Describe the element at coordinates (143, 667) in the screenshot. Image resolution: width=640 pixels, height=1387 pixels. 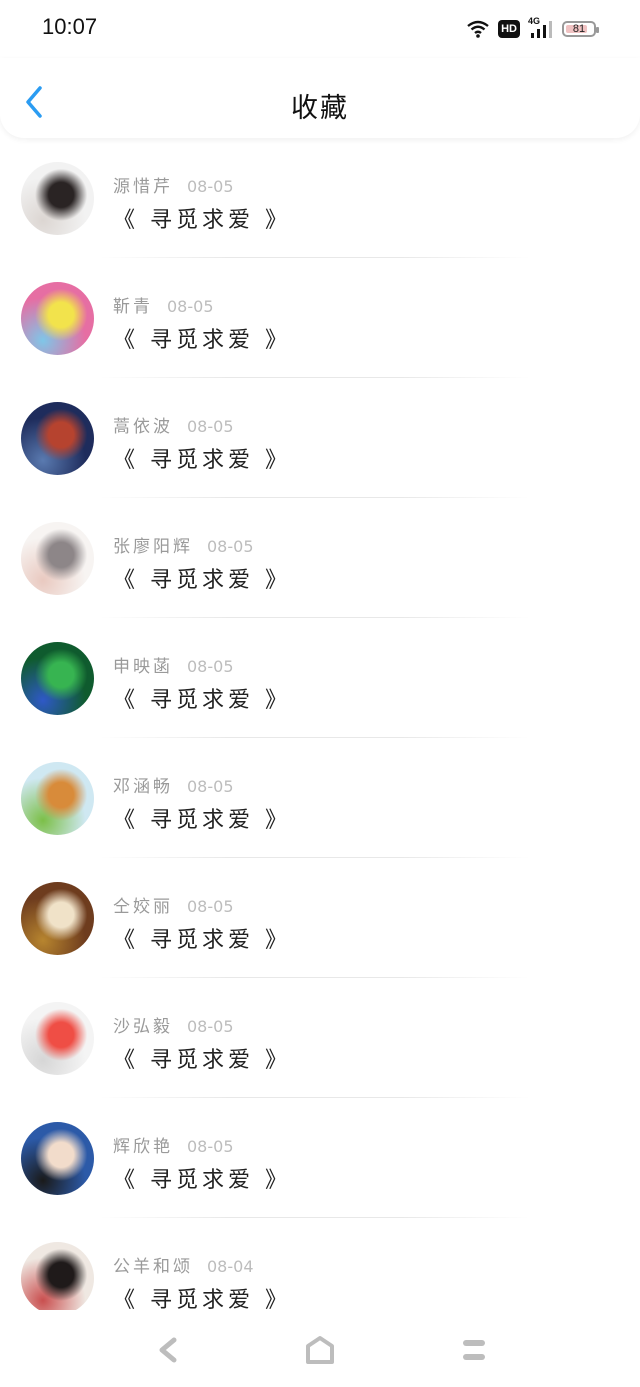
I see `user-name-text: 申映菡` at that location.